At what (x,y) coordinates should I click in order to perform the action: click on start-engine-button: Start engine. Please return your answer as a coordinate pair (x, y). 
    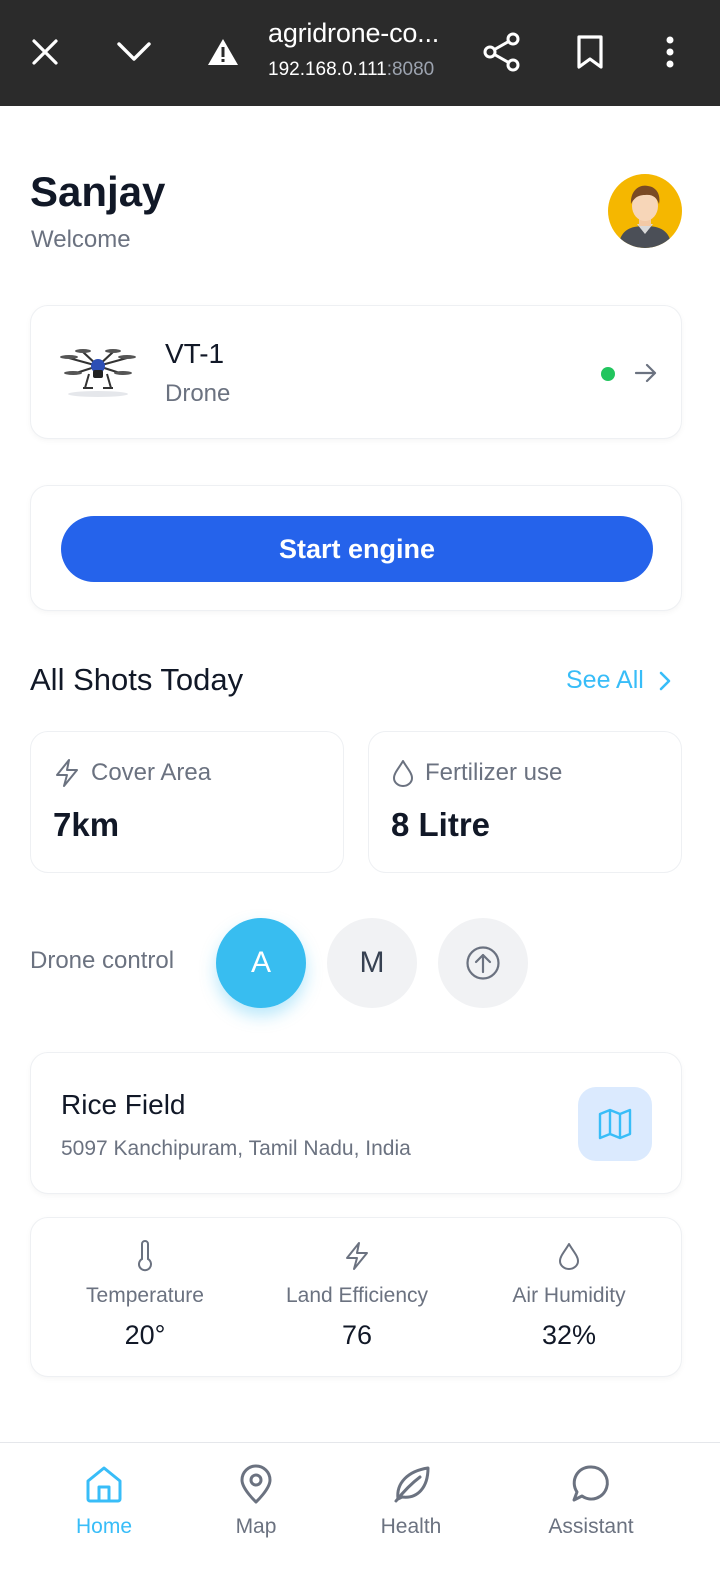
    Looking at the image, I should click on (357, 549).